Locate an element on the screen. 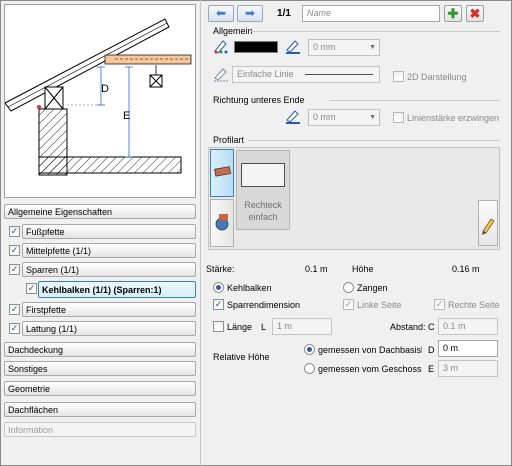 The image size is (512, 466). kehlbalken-label: Kehlbalken is located at coordinates (249, 288).